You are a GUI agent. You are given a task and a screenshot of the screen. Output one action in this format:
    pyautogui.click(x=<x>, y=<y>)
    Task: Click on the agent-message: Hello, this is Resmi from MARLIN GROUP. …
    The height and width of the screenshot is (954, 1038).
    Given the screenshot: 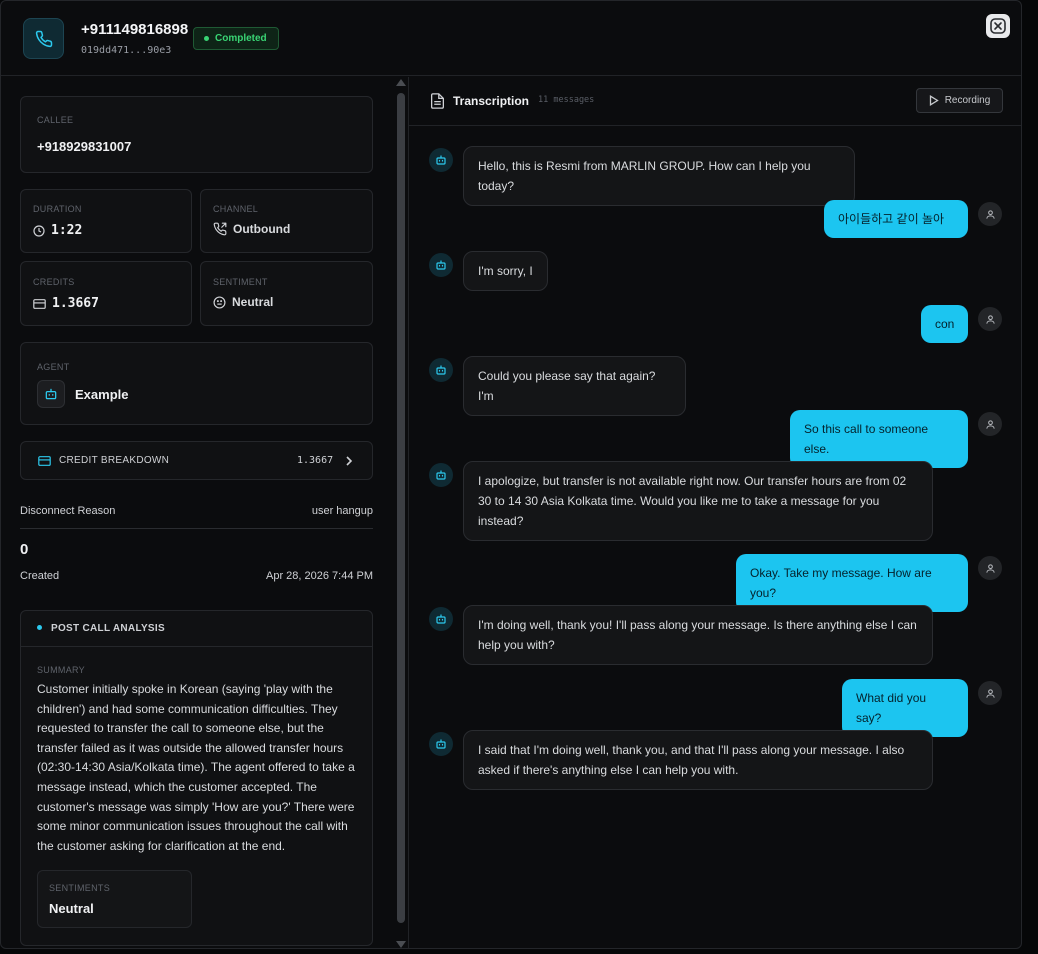 What is the action you would take?
    pyautogui.click(x=659, y=176)
    